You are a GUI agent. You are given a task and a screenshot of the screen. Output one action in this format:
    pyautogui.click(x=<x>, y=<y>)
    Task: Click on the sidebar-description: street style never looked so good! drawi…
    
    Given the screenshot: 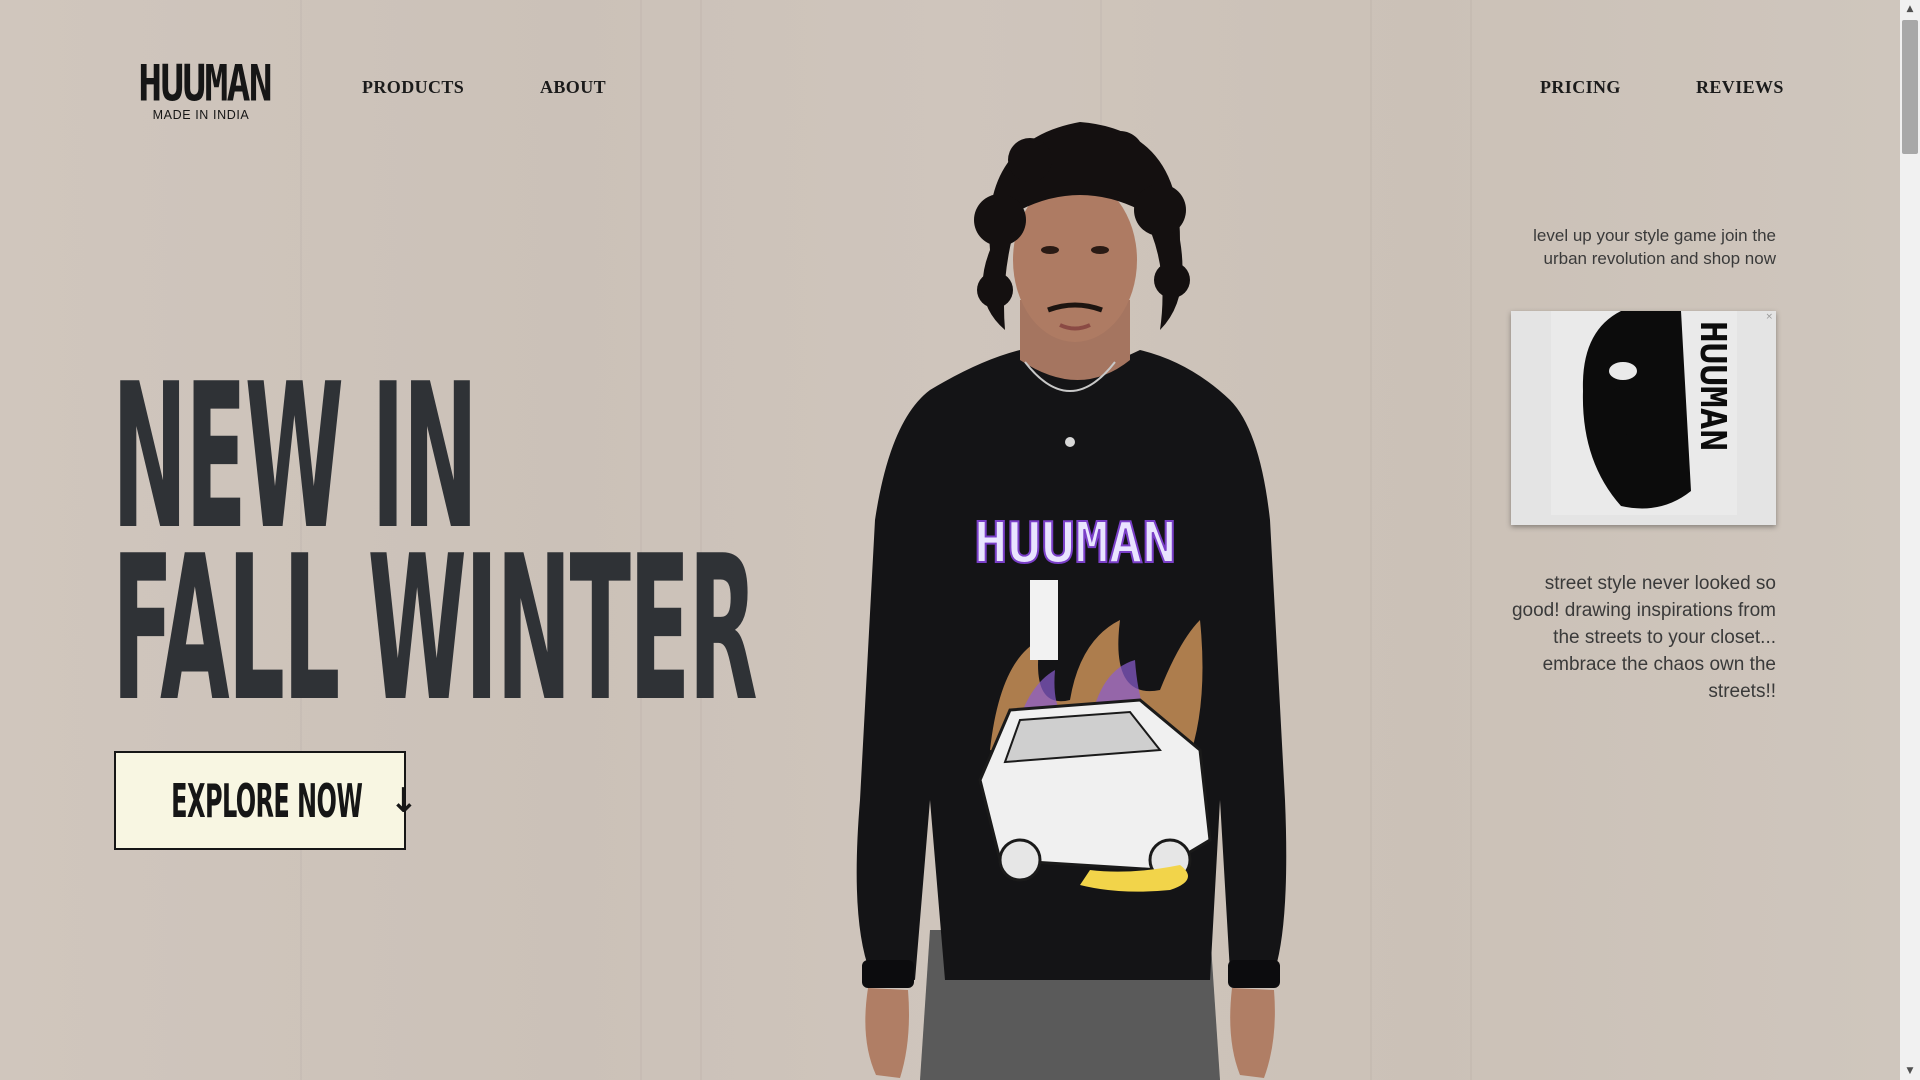 What is the action you would take?
    pyautogui.click(x=1643, y=637)
    